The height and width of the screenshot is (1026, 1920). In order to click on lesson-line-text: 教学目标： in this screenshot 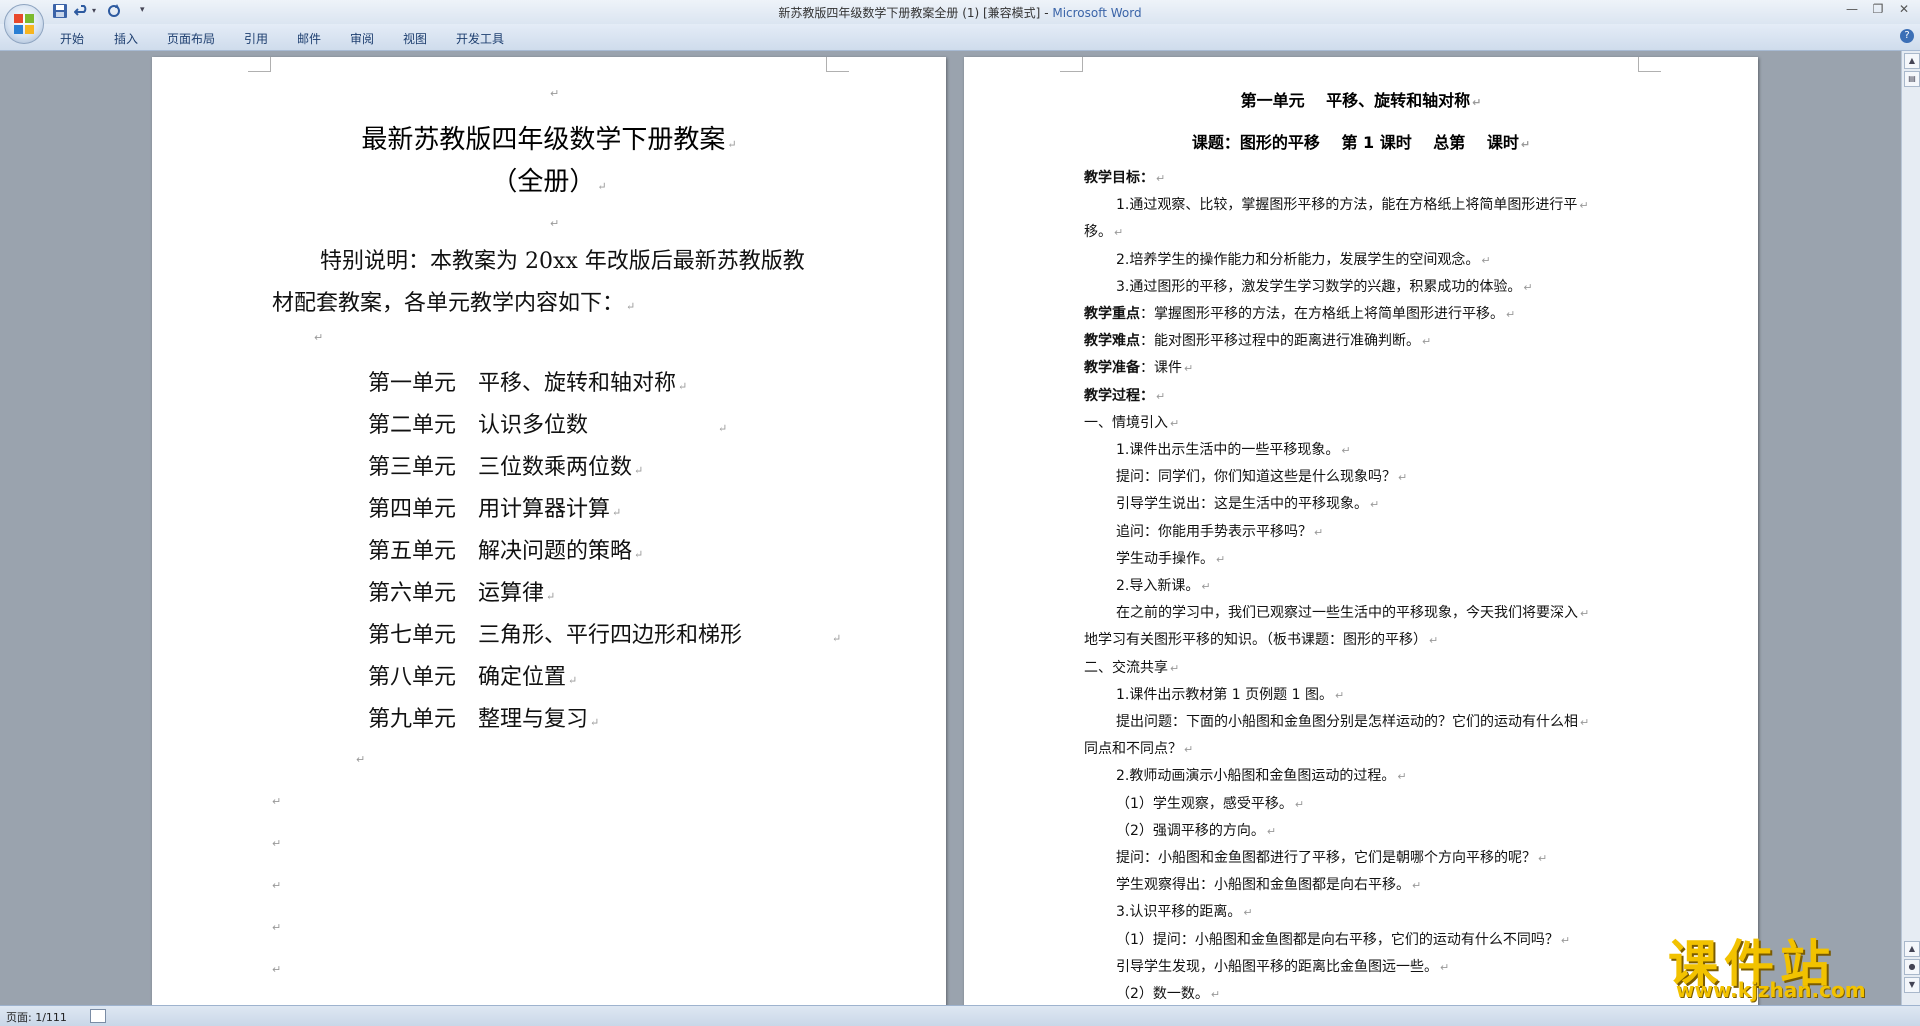, I will do `click(1119, 178)`.